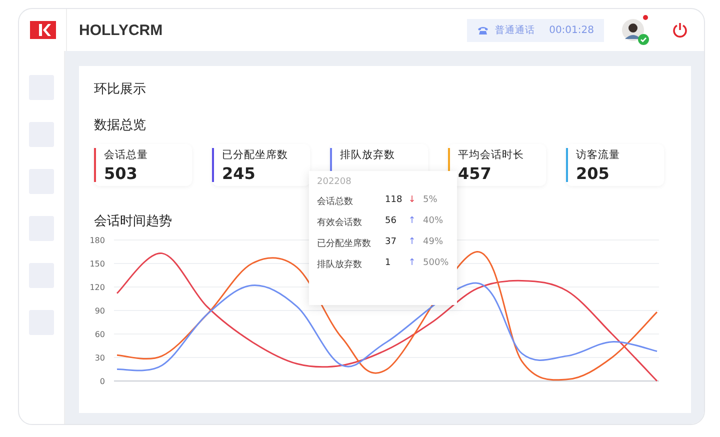 The image size is (720, 437). I want to click on tooltip-label: 有效会话数, so click(340, 222).